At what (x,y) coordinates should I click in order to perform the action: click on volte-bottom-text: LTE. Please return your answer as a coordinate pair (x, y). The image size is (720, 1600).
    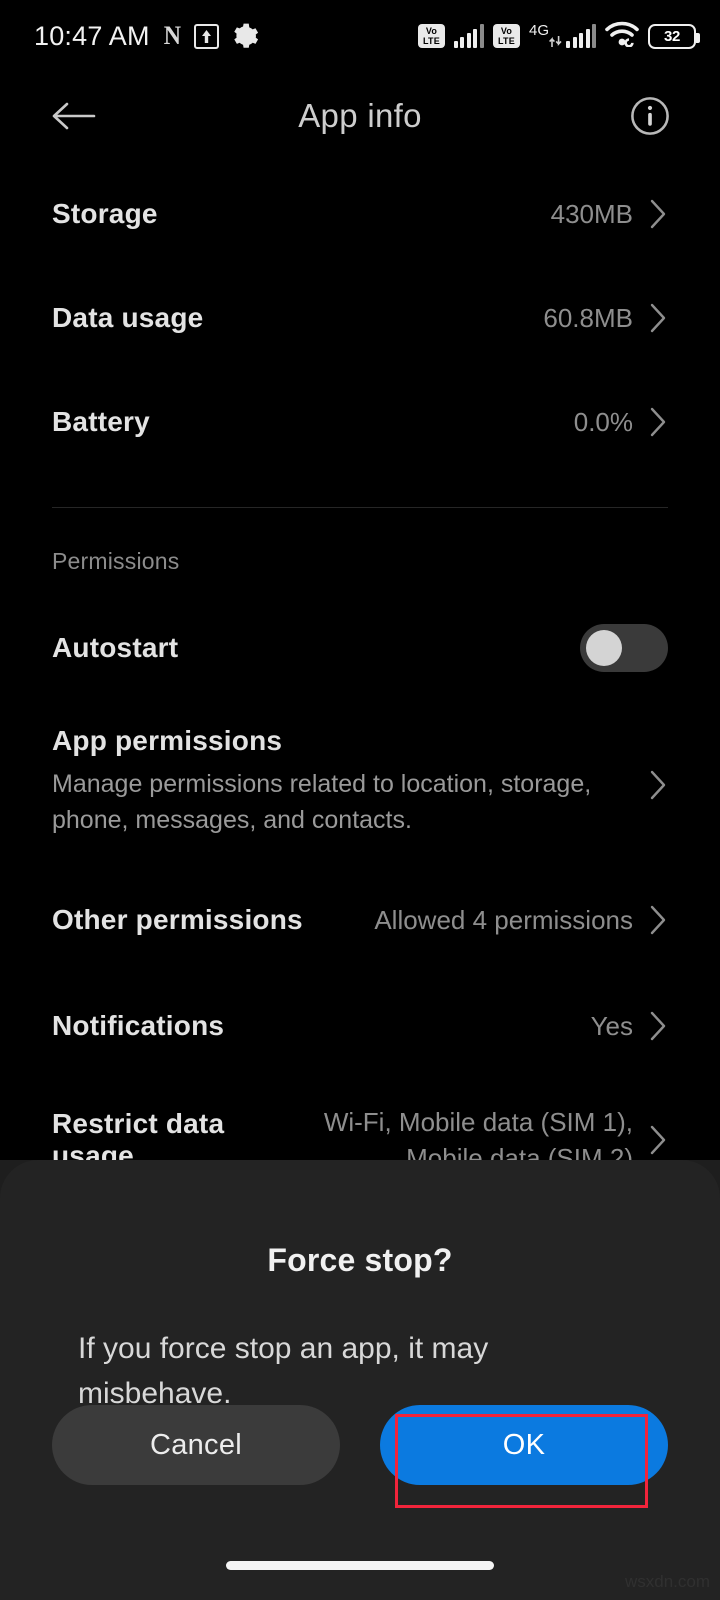
    Looking at the image, I should click on (431, 41).